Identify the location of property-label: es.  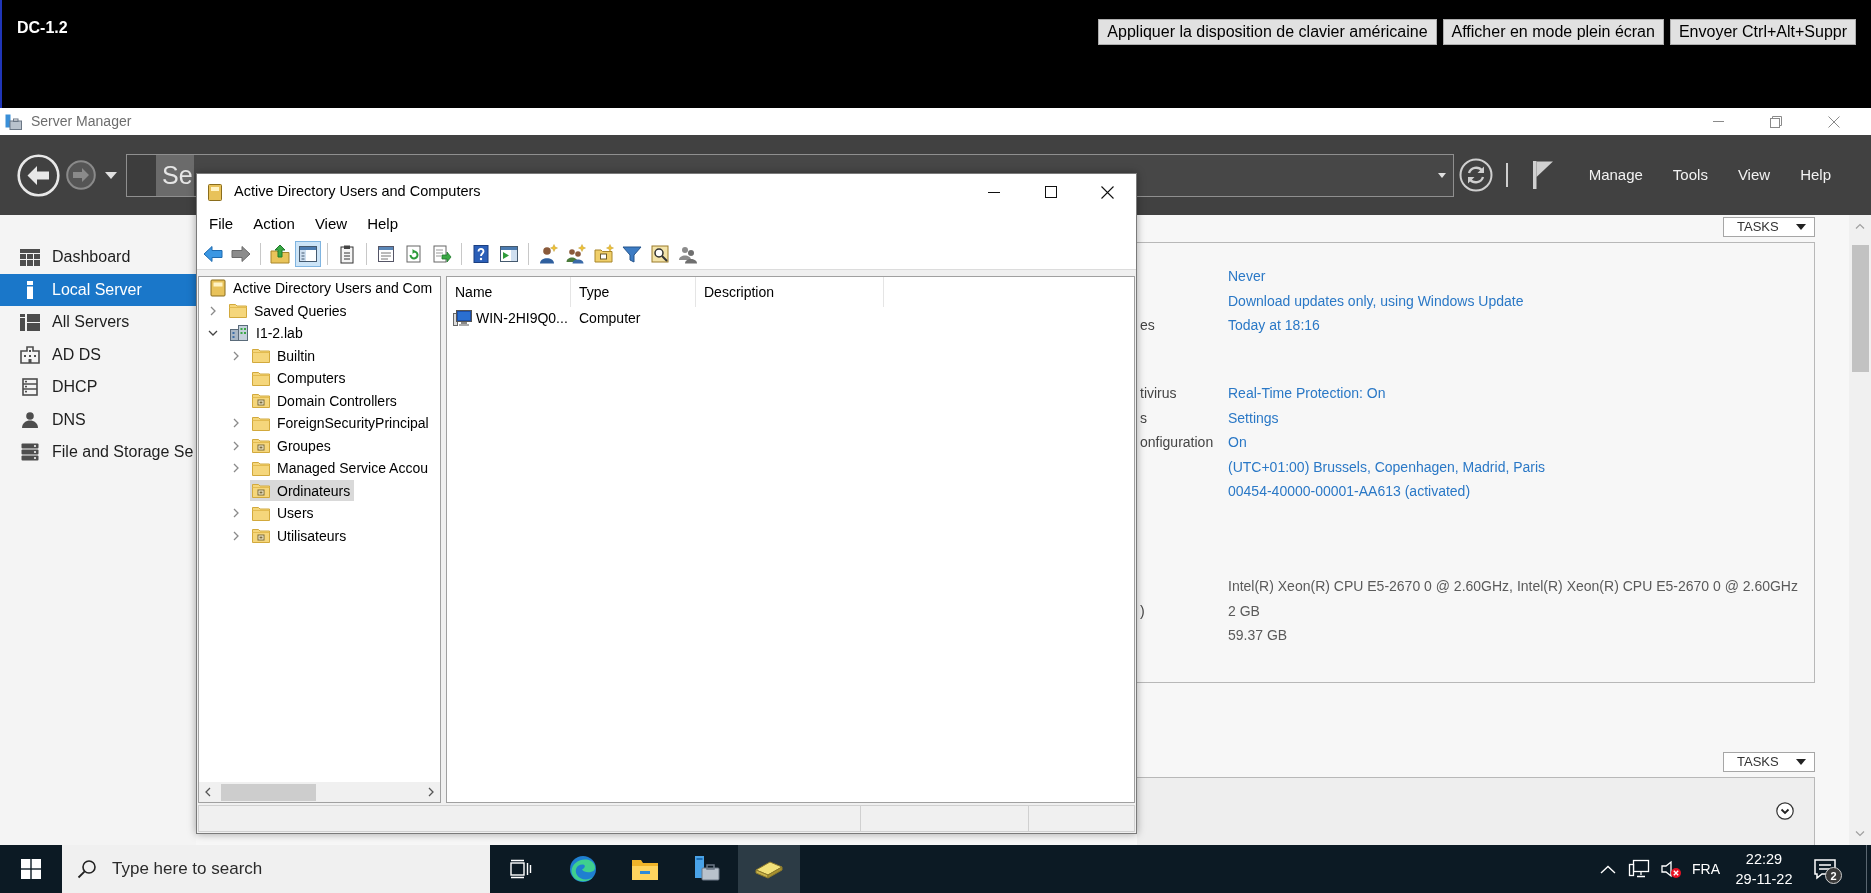
(1147, 325).